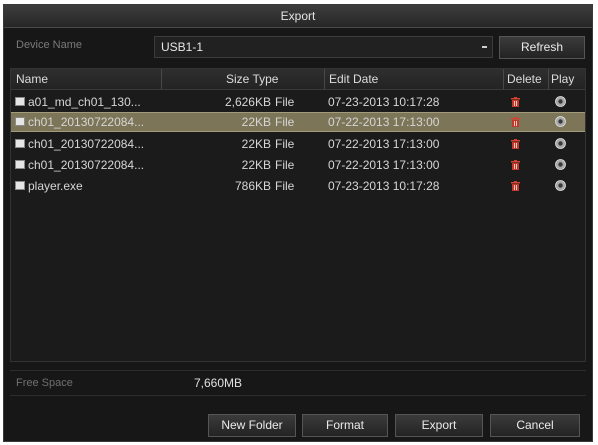  What do you see at coordinates (32, 79) in the screenshot?
I see `column-header-name: Name` at bounding box center [32, 79].